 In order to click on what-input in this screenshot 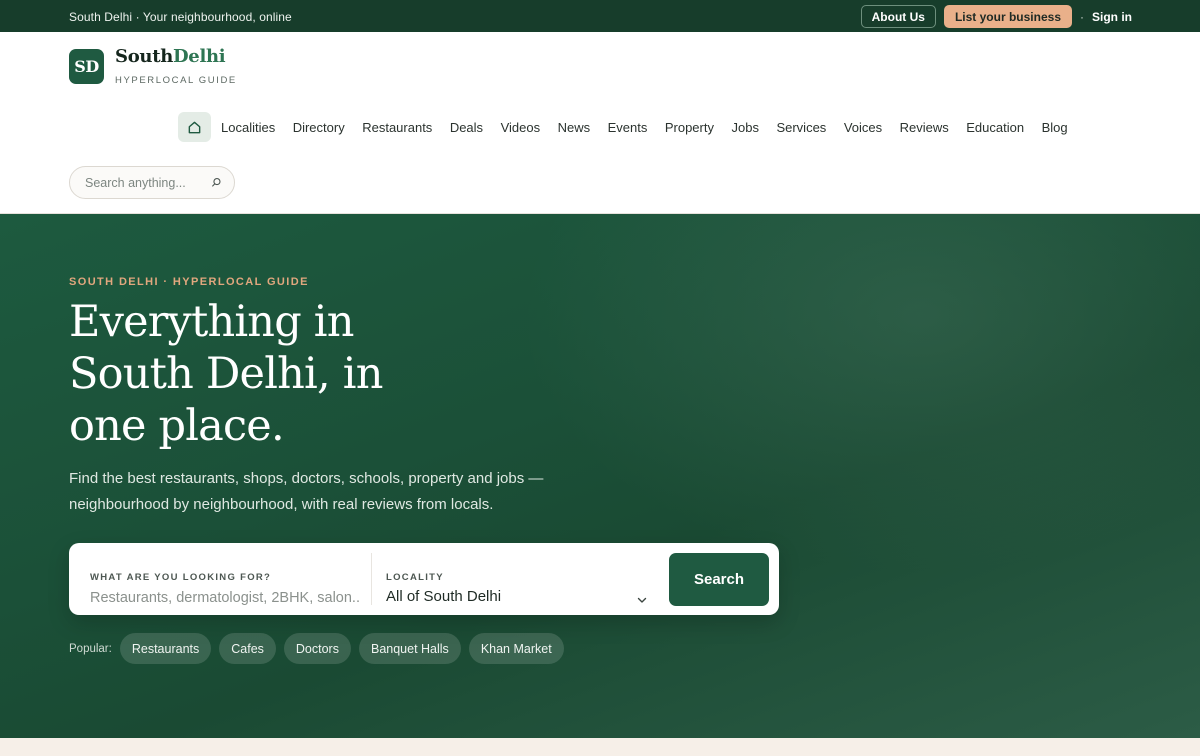, I will do `click(225, 598)`.